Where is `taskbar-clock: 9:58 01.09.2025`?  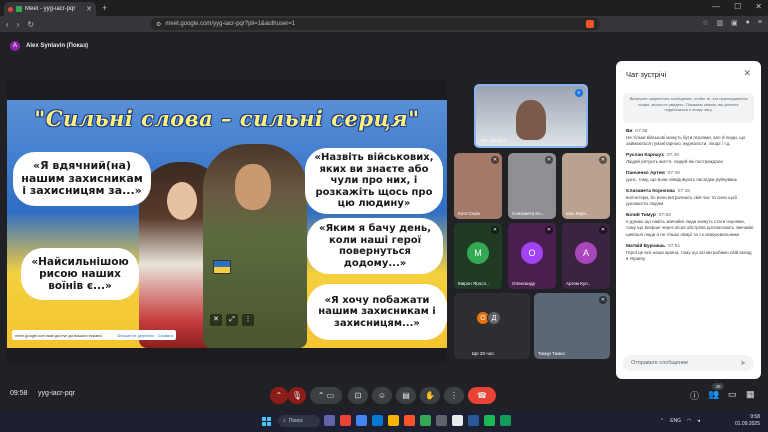
taskbar-clock: 9:58 01.09.2025 is located at coordinates (747, 420).